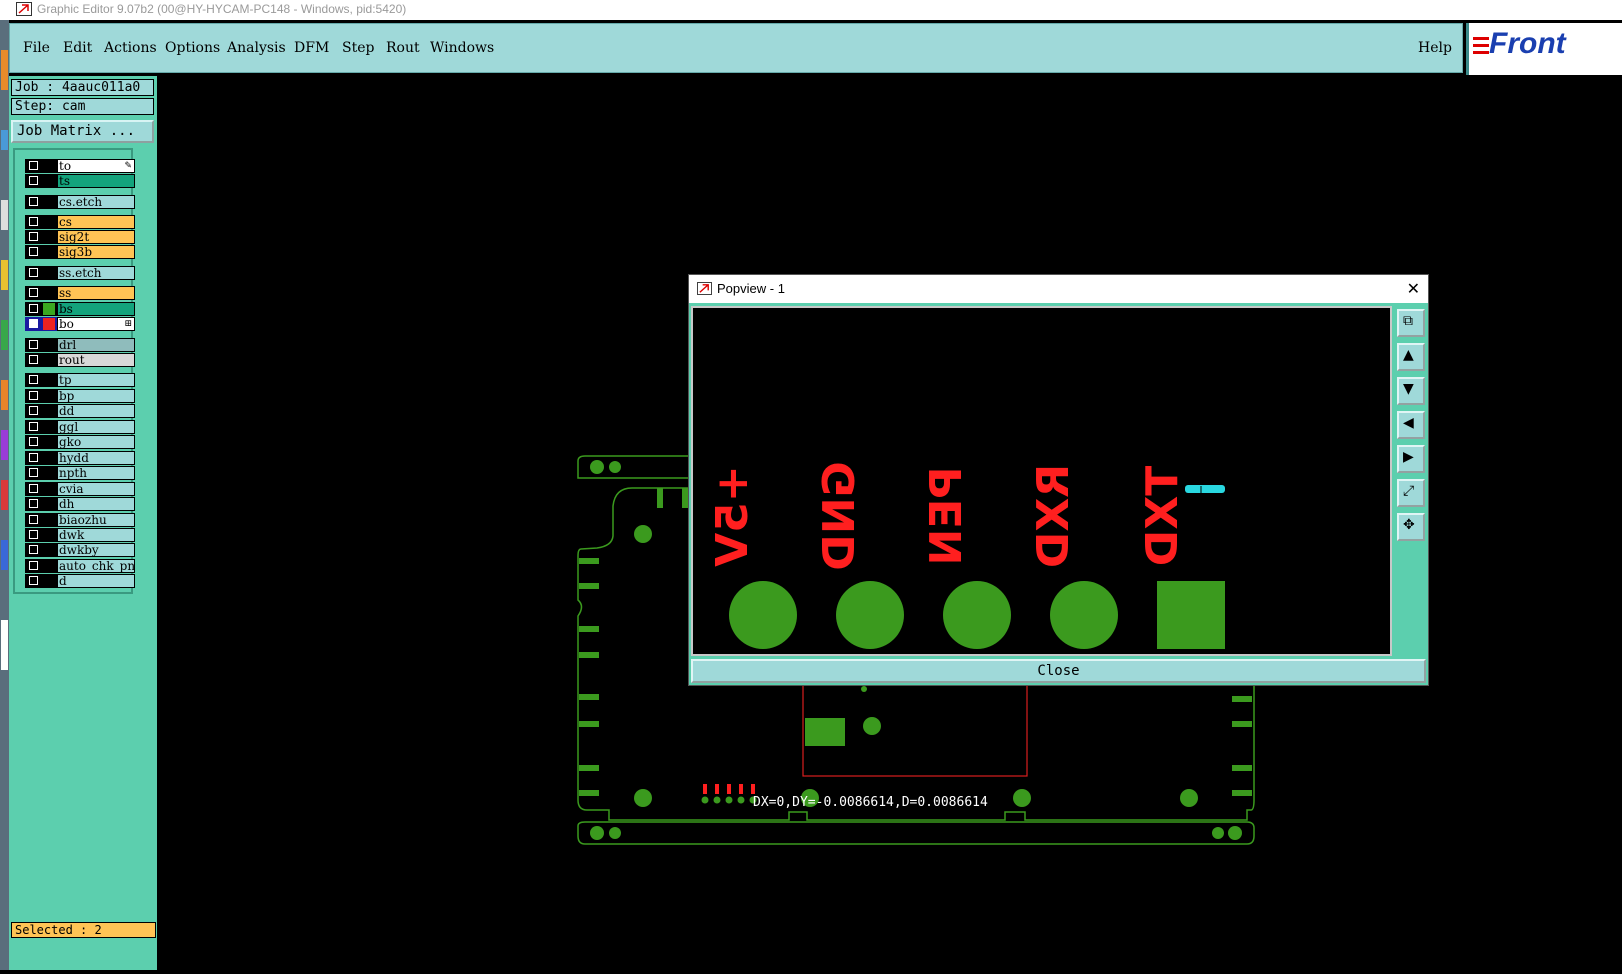  I want to click on layer-name: d, so click(96, 581).